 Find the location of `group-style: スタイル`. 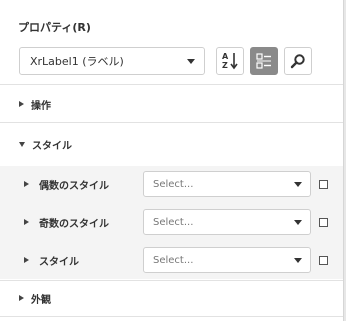

group-style: スタイル is located at coordinates (171, 144).